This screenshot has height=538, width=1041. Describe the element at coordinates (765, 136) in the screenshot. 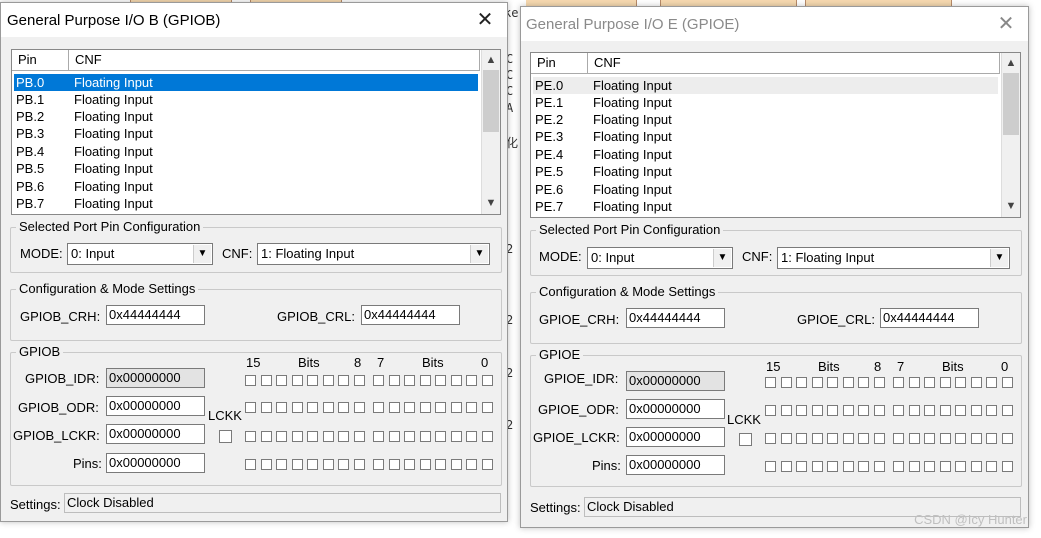

I see `pin-row: PE.3 Floating Input` at that location.